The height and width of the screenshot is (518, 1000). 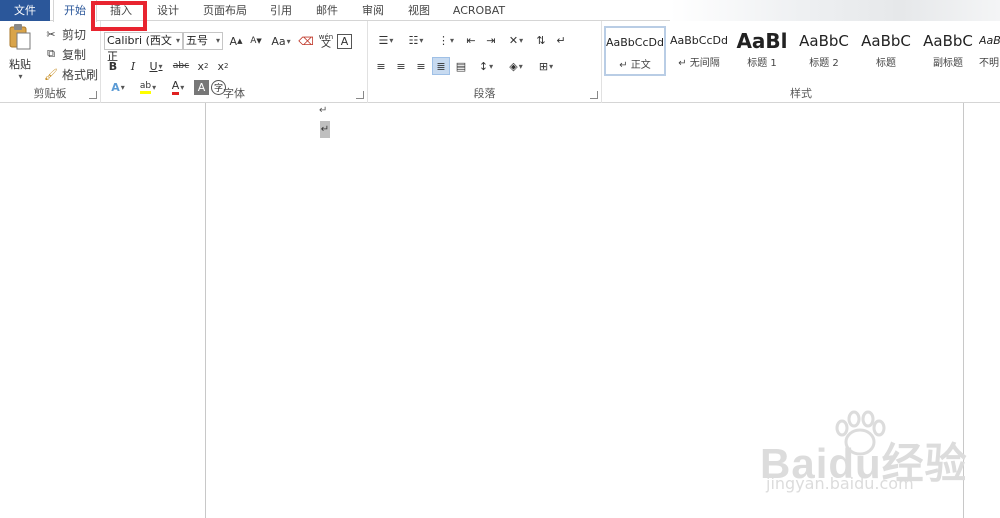 I want to click on superscript-button: x2, so click(x=223, y=66).